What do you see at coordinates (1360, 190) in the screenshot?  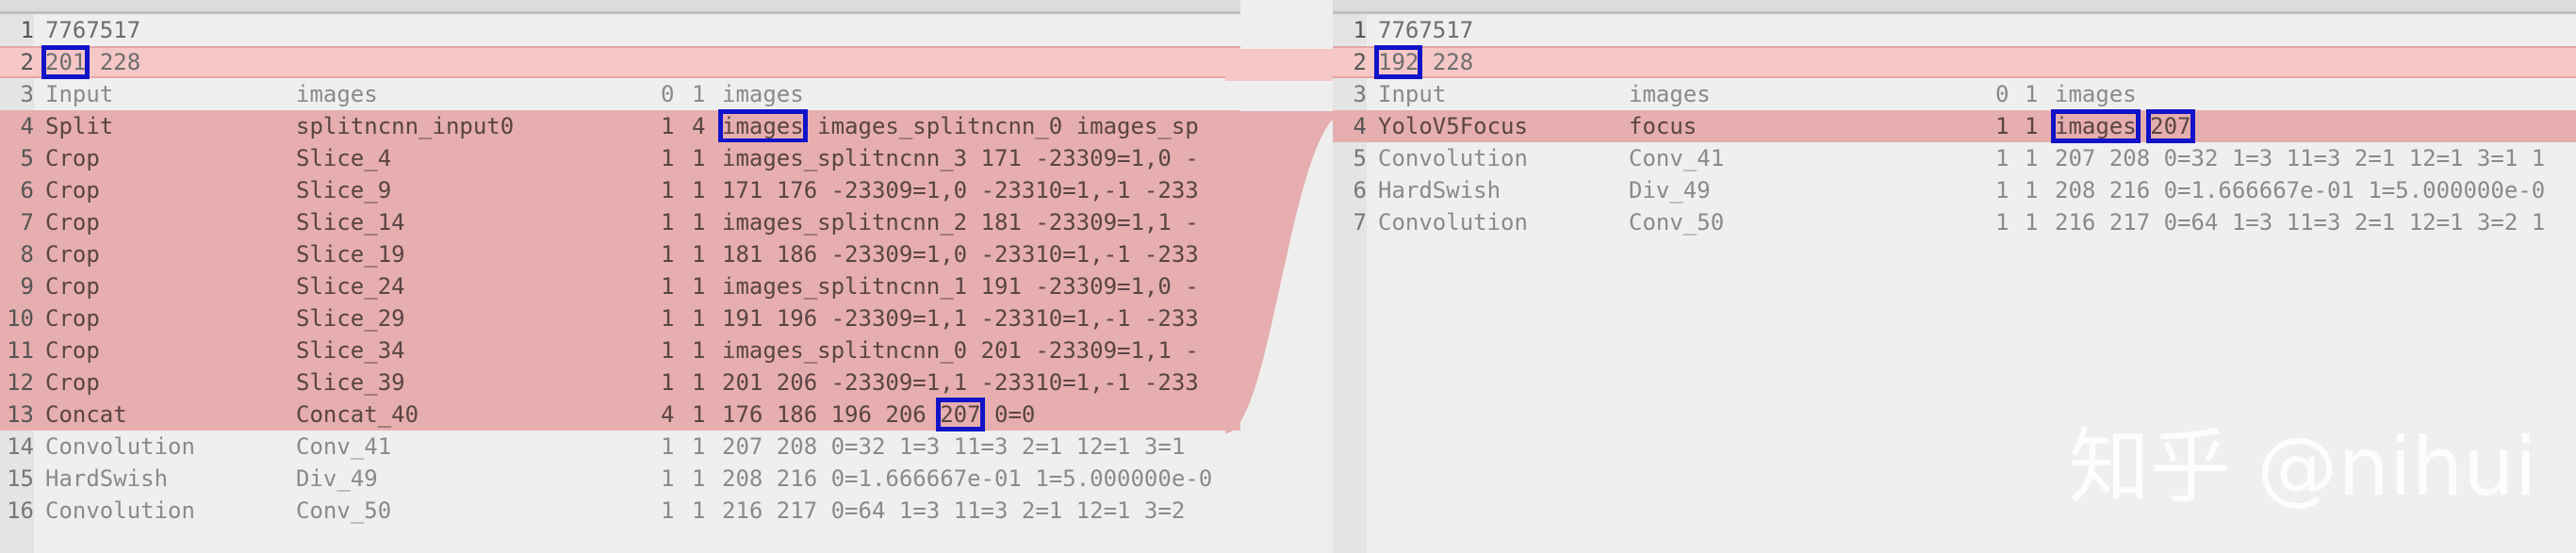 I see `line-number: 6` at bounding box center [1360, 190].